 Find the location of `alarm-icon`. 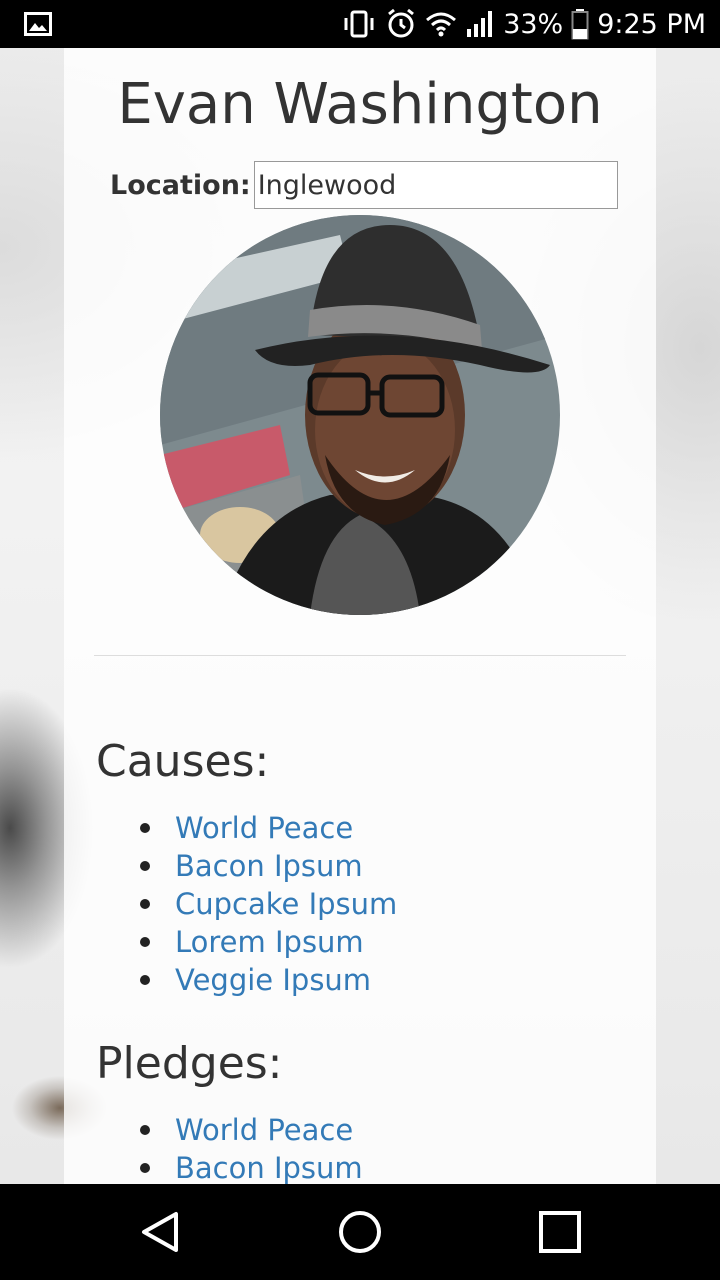

alarm-icon is located at coordinates (401, 24).